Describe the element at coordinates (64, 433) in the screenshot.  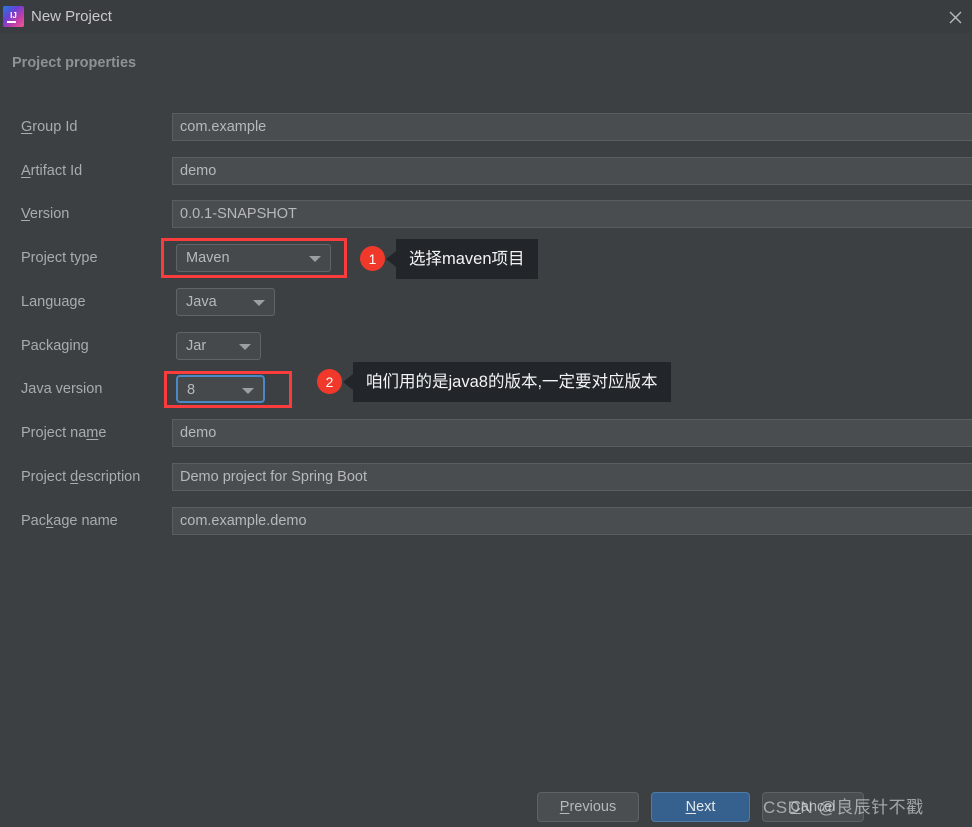
I see `label-project-name: Project name` at that location.